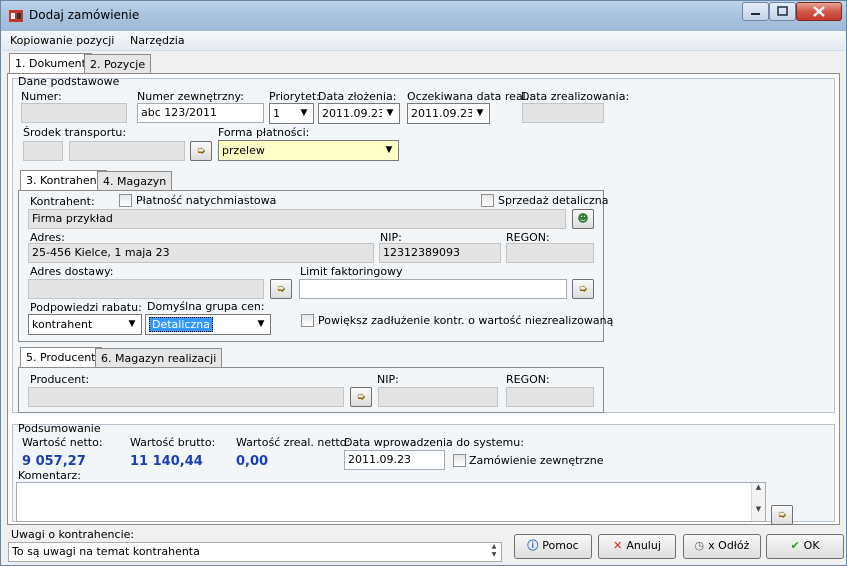 Image resolution: width=847 pixels, height=566 pixels. What do you see at coordinates (63, 180) in the screenshot?
I see `tab-kontrahent: 3. Kontrahent` at bounding box center [63, 180].